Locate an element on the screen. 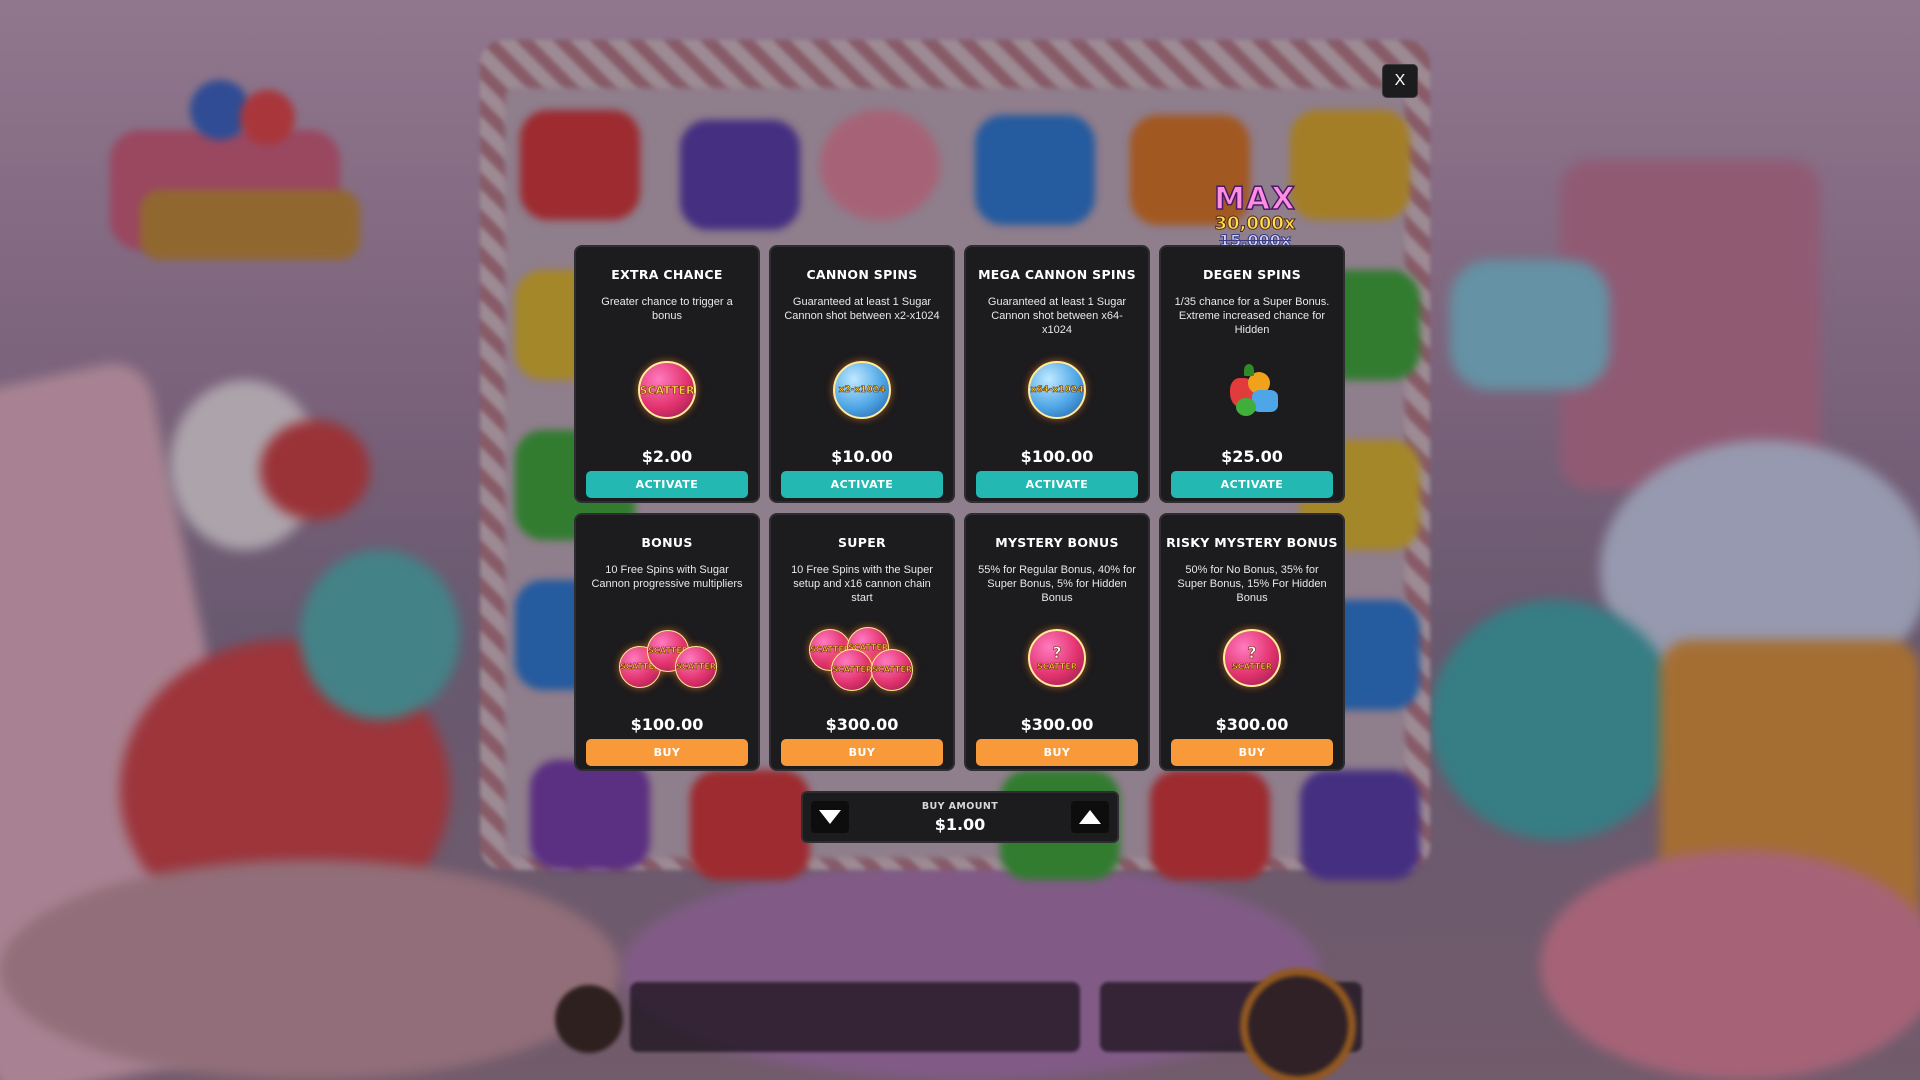  x64-x1024-coin-icon: x64-x1024 is located at coordinates (1057, 390).